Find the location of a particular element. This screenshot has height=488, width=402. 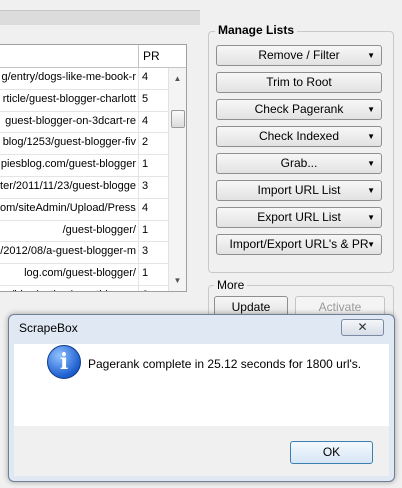

manage-button: Remove / Filter ▼ is located at coordinates (299, 55).